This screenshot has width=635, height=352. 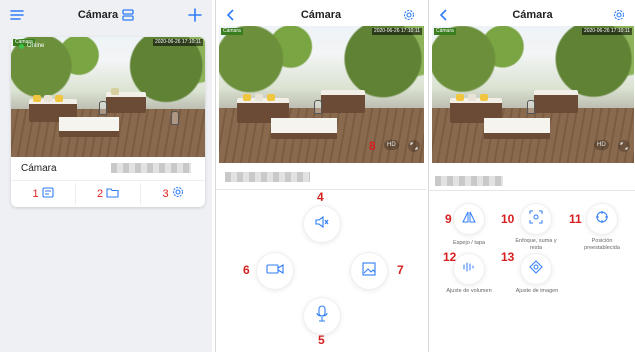 What do you see at coordinates (48, 194) in the screenshot?
I see `playback-icon` at bounding box center [48, 194].